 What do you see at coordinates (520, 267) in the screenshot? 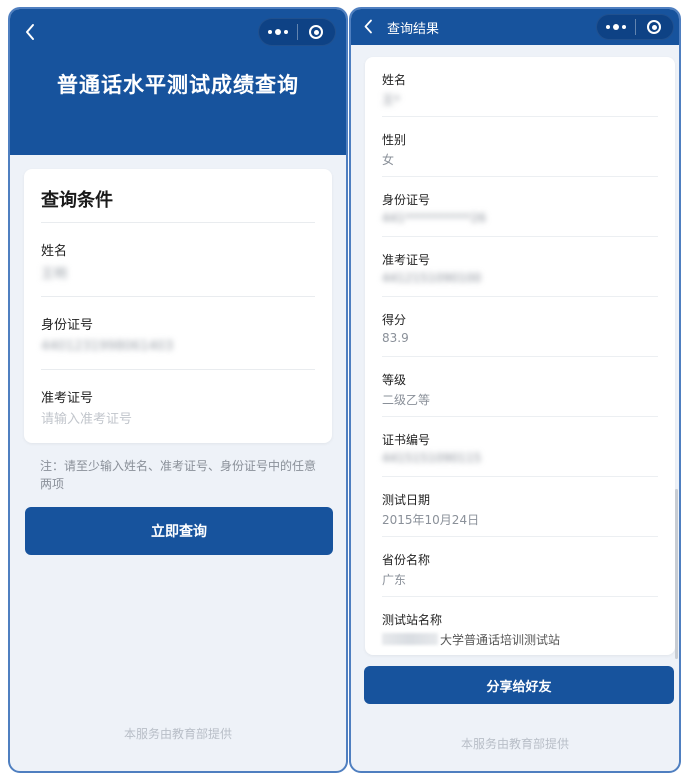
I see `result-row-exam-number: 准考证号 4412151090100` at bounding box center [520, 267].